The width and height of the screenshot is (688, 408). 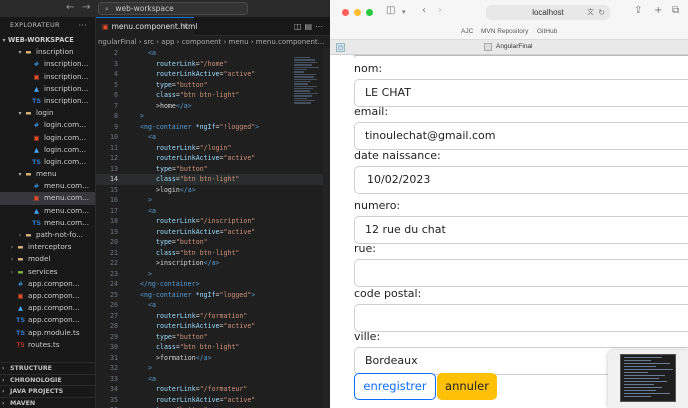 What do you see at coordinates (521, 180) in the screenshot?
I see `field-input: 10/02/2023` at bounding box center [521, 180].